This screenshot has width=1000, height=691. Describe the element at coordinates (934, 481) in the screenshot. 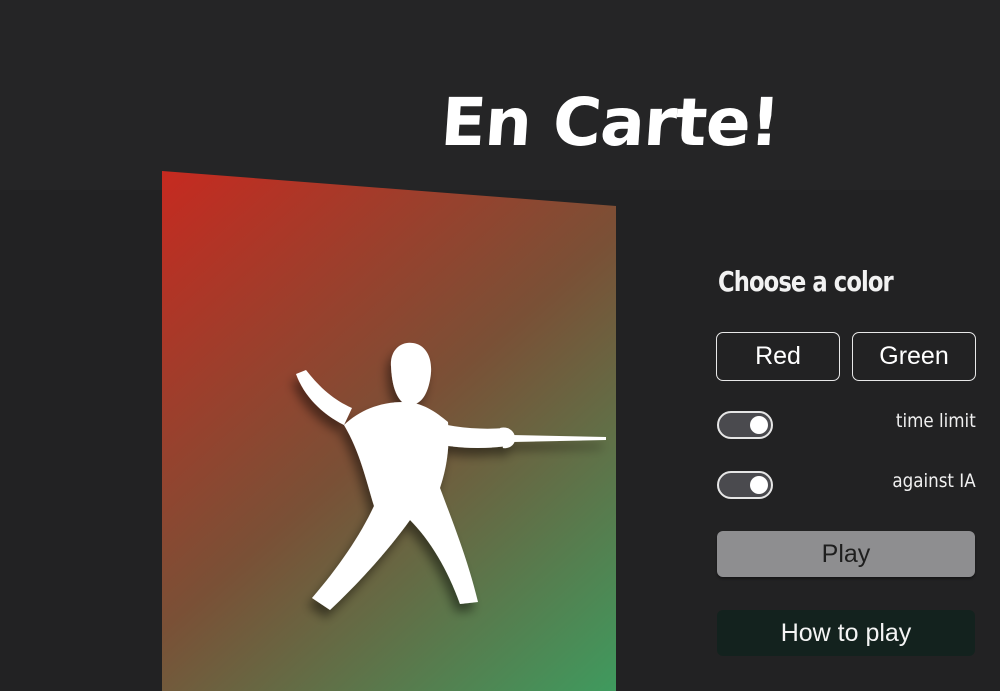

I see `against-ia-label: against IA` at that location.